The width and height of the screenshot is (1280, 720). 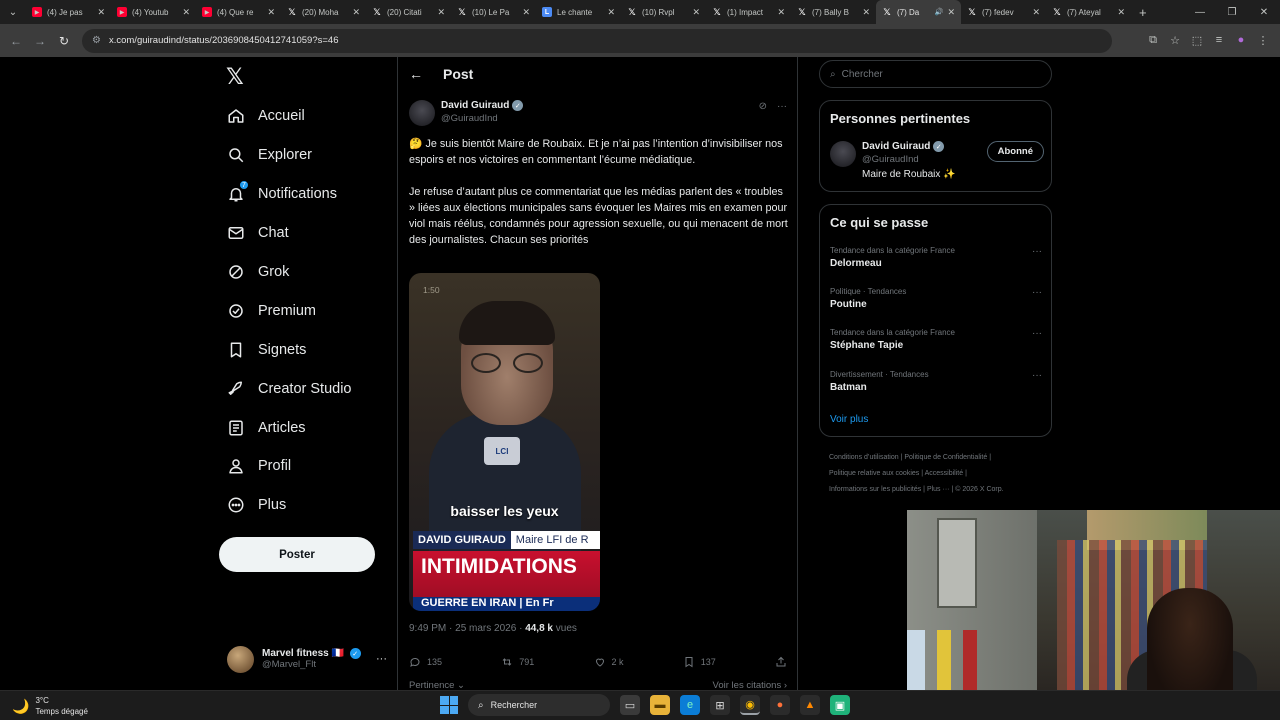 I want to click on sidebar-item-accueil: Accueil, so click(x=289, y=116).